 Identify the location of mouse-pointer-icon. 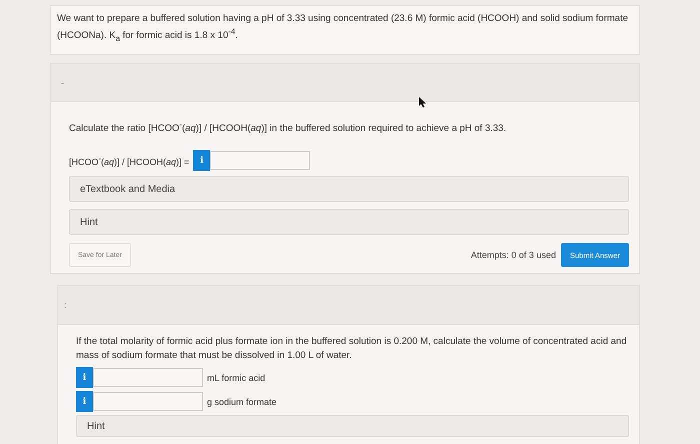
(422, 102).